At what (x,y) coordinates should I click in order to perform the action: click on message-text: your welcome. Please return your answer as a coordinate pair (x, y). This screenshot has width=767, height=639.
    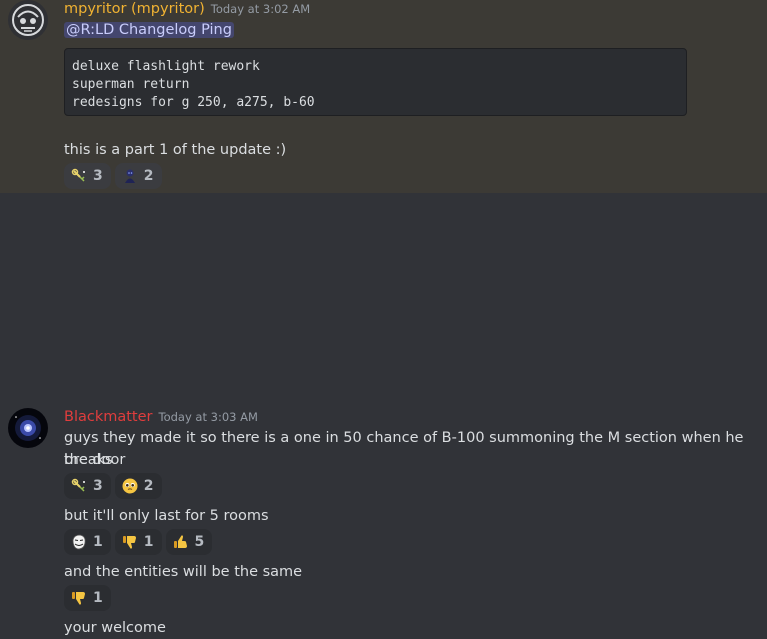
    Looking at the image, I should click on (115, 628).